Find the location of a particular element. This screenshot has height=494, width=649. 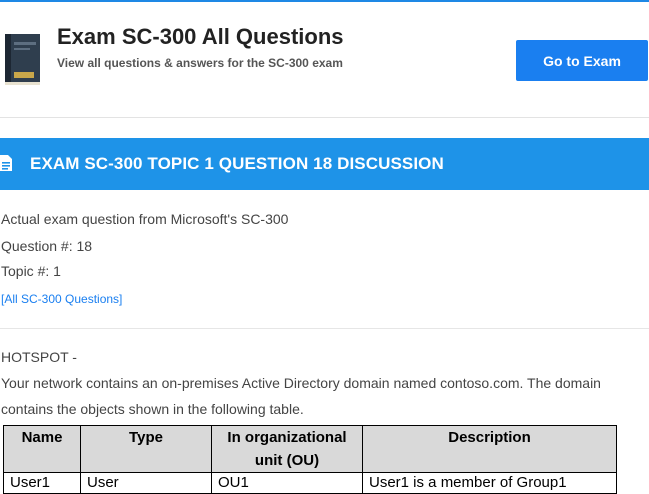

table-cell: User1 is located at coordinates (42, 483).